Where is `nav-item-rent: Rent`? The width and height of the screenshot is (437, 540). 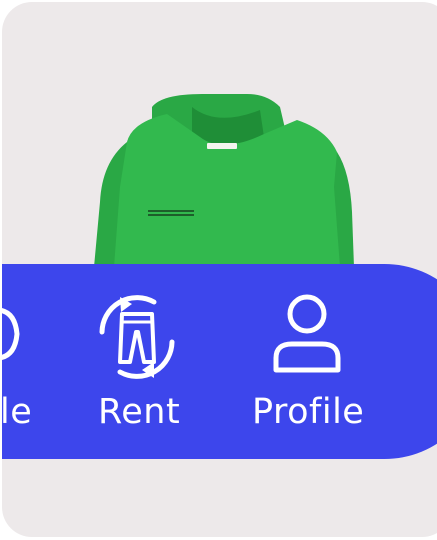
nav-item-rent: Rent is located at coordinates (142, 361).